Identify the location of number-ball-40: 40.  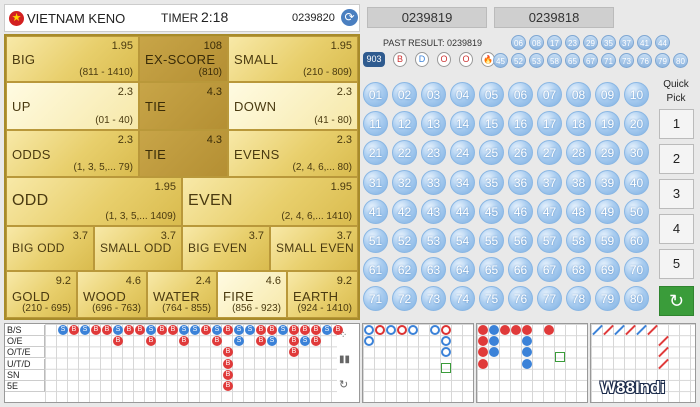
(636, 182).